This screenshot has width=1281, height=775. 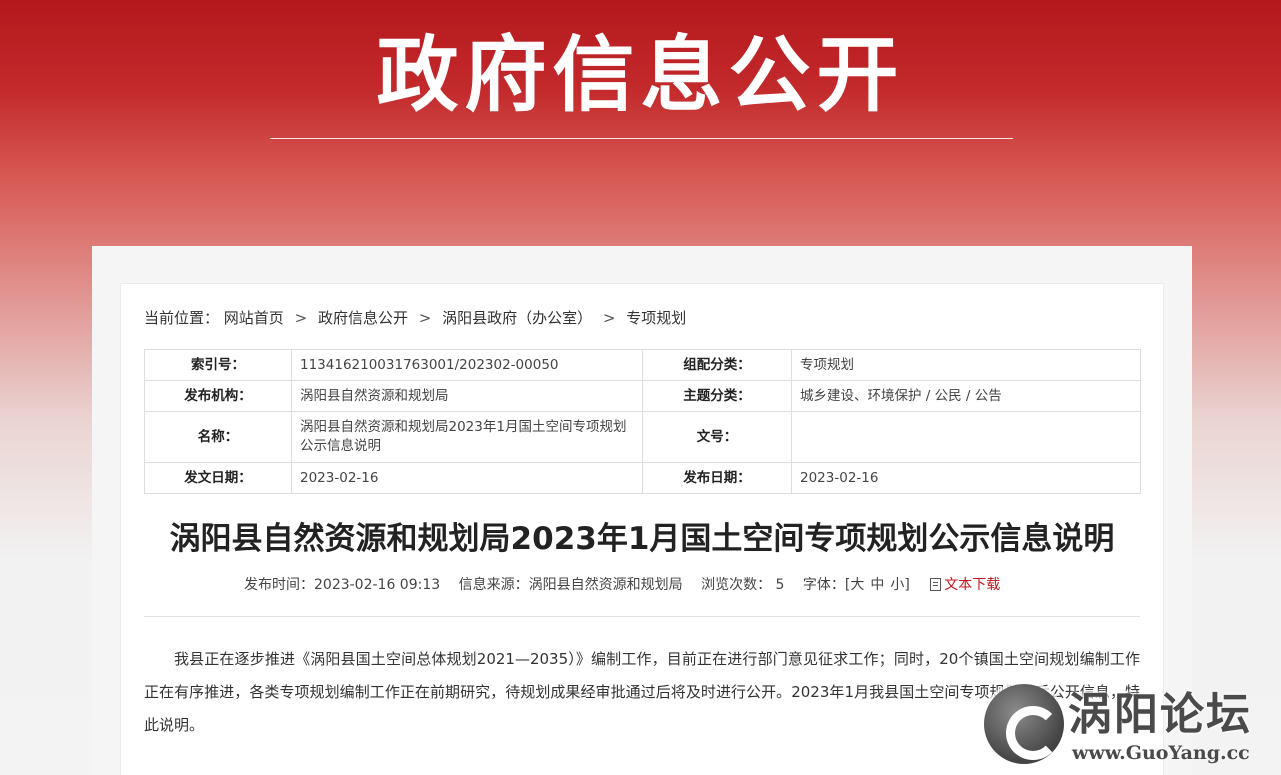 What do you see at coordinates (1160, 714) in the screenshot?
I see `watermark-name: 涡阳论坛` at bounding box center [1160, 714].